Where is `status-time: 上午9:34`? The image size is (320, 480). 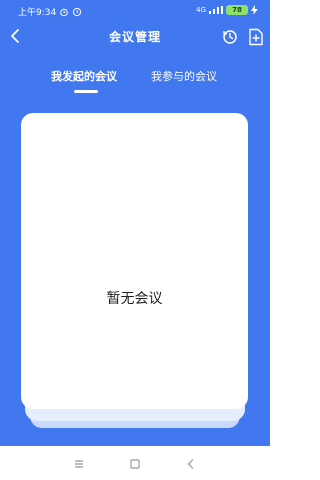 status-time: 上午9:34 is located at coordinates (37, 13).